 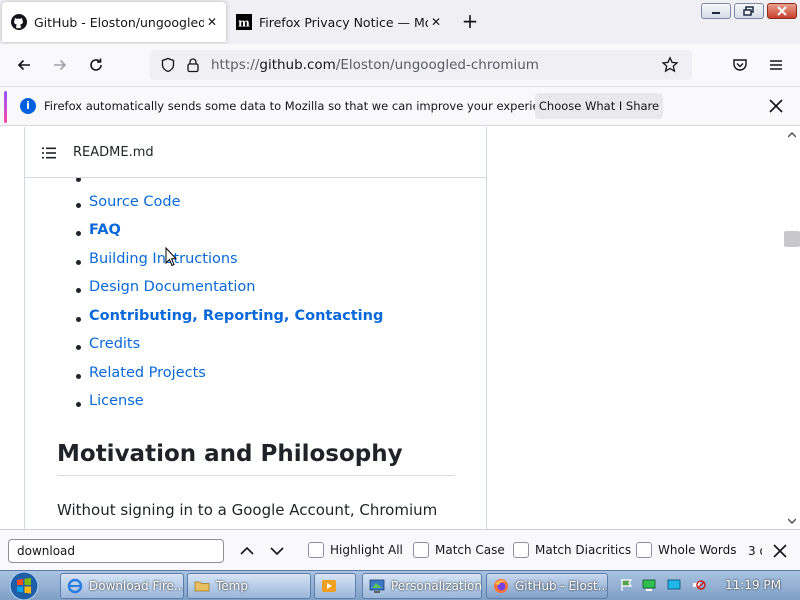 I want to click on new-tab-button: +, so click(x=470, y=22).